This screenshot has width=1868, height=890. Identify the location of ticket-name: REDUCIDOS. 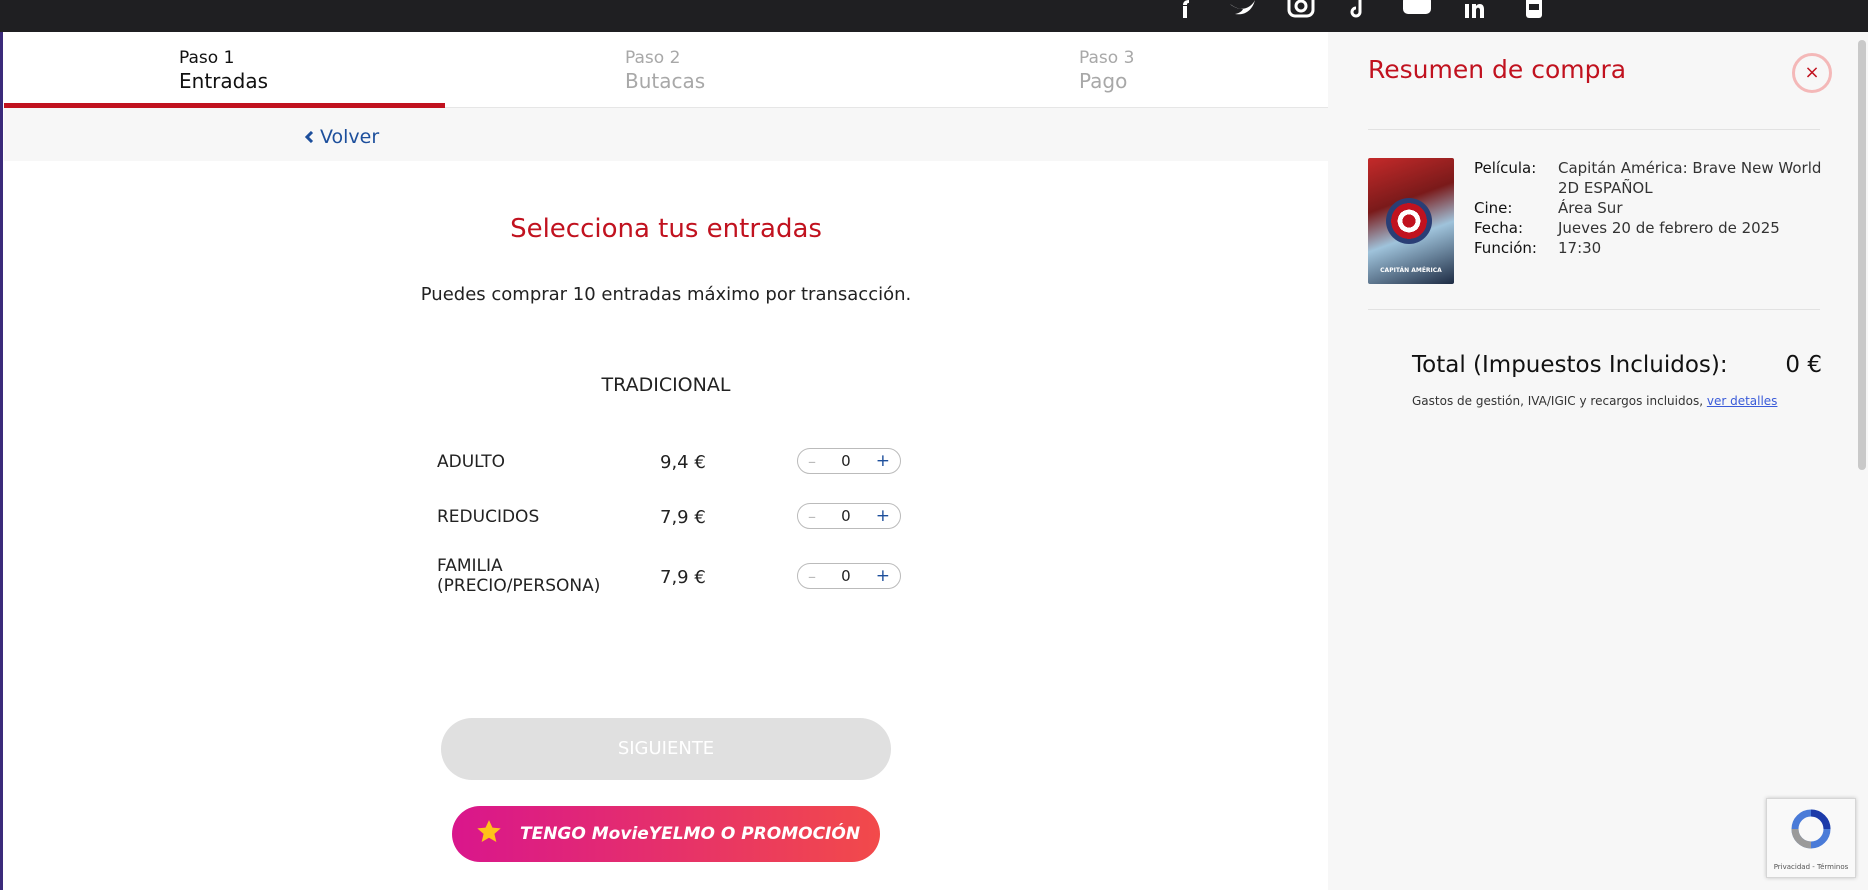
(488, 517).